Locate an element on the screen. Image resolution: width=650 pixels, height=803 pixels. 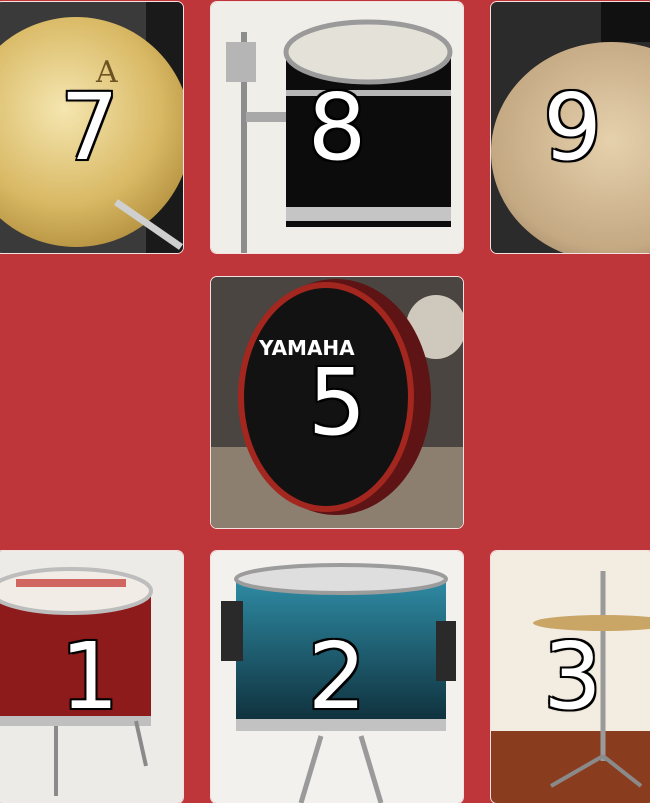
cymbal-image is located at coordinates (570, 127).